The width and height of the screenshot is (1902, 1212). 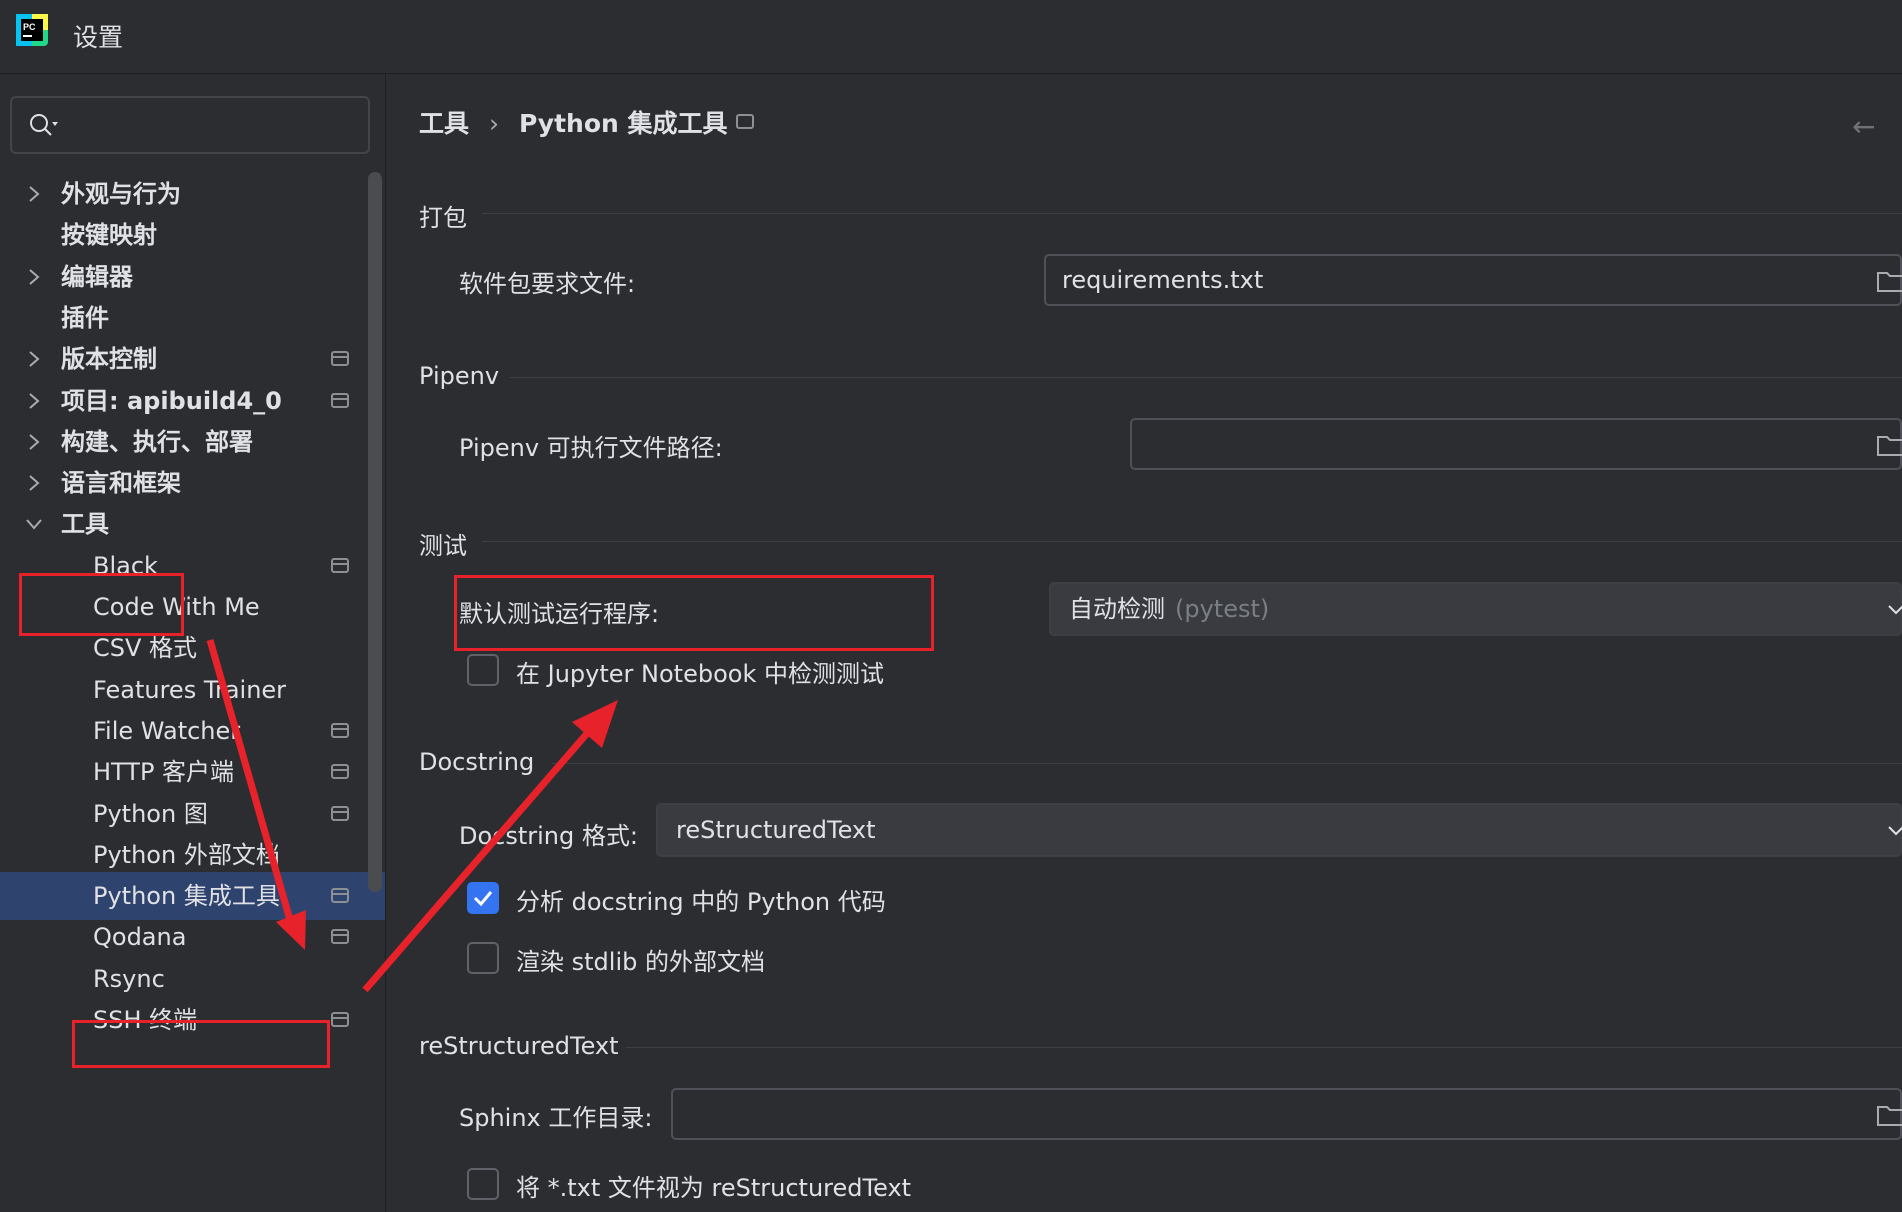 I want to click on treat-txt-label: 将 *.txt 文件视为 reStructuredText, so click(x=713, y=1185).